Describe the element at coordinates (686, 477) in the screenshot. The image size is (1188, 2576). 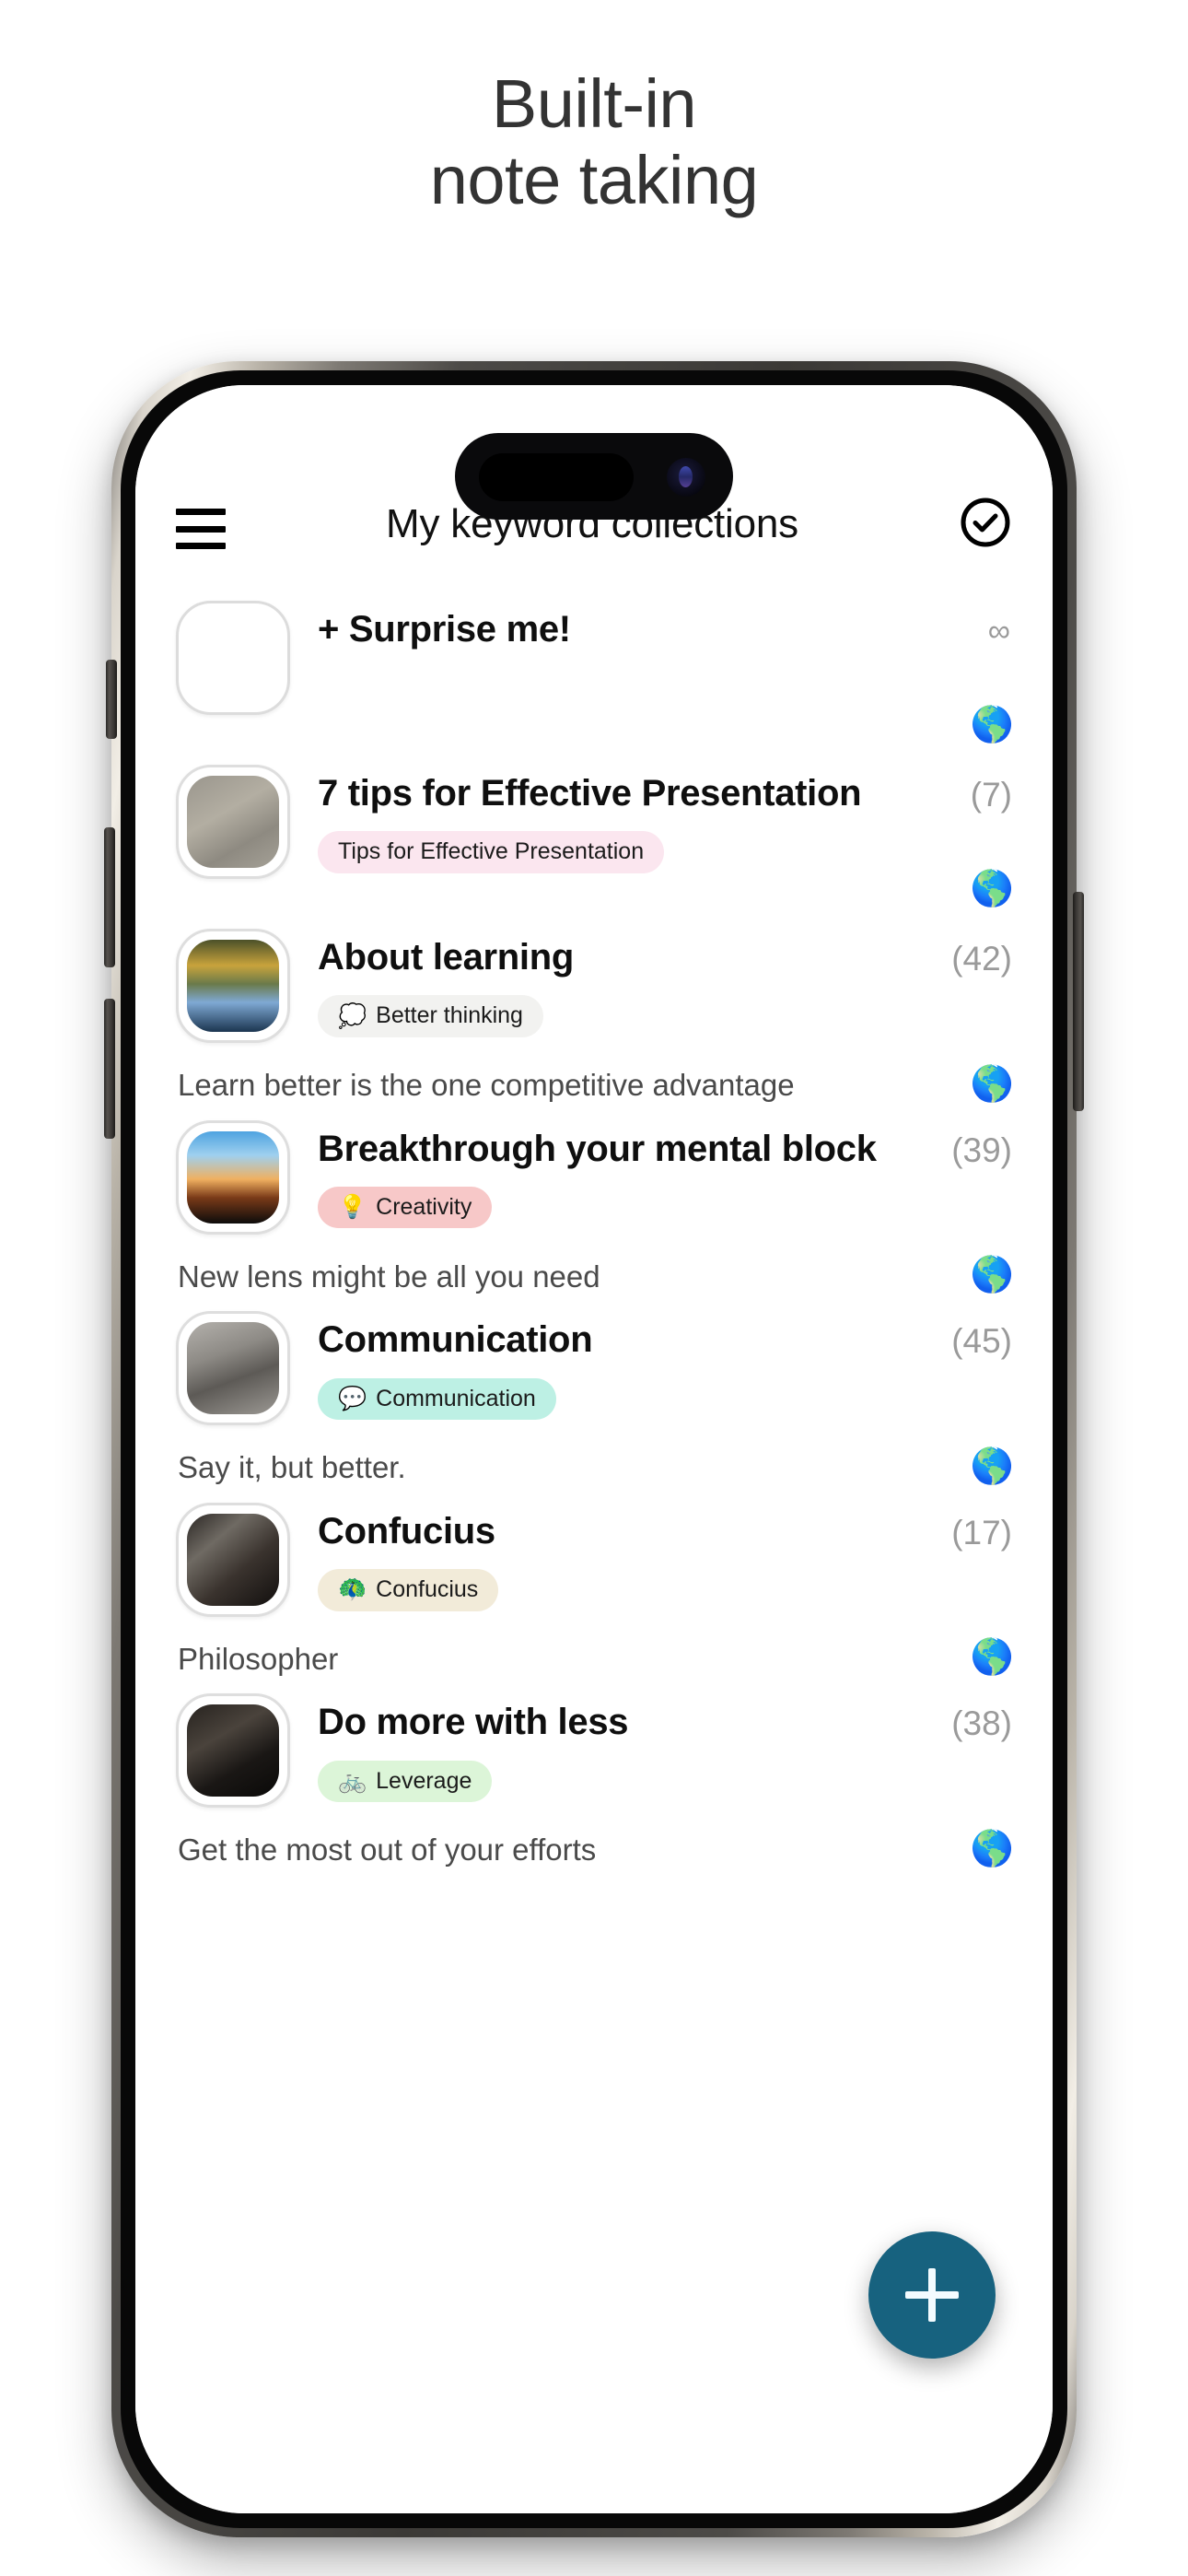
I see `front-camera-icon` at that location.